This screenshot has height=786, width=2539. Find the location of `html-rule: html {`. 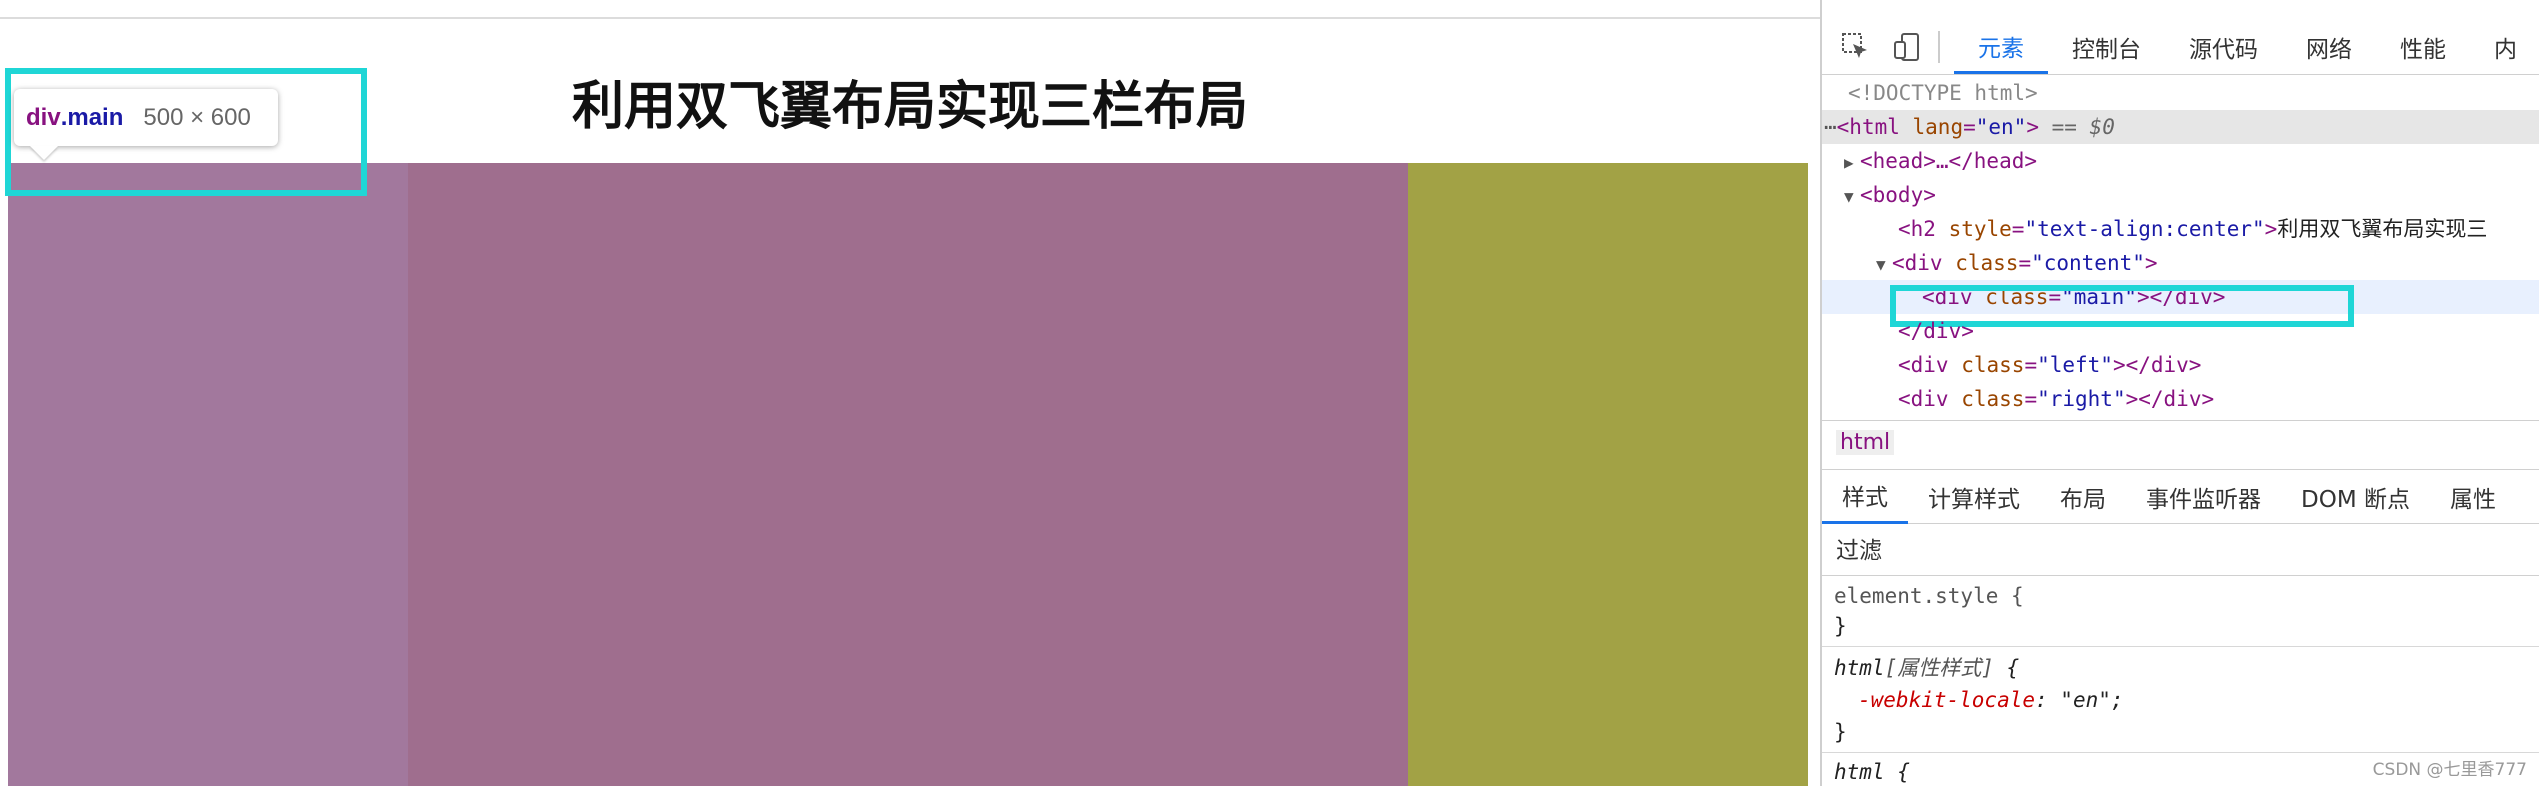

html-rule: html { is located at coordinates (1872, 771).